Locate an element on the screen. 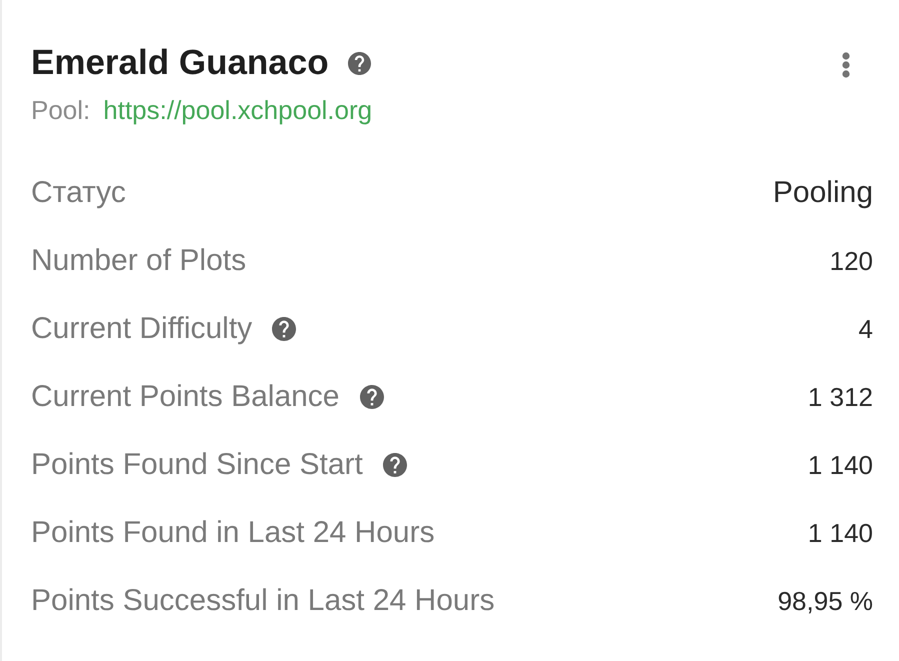 This screenshot has height=661, width=899. status-value: Pooling is located at coordinates (822, 193).